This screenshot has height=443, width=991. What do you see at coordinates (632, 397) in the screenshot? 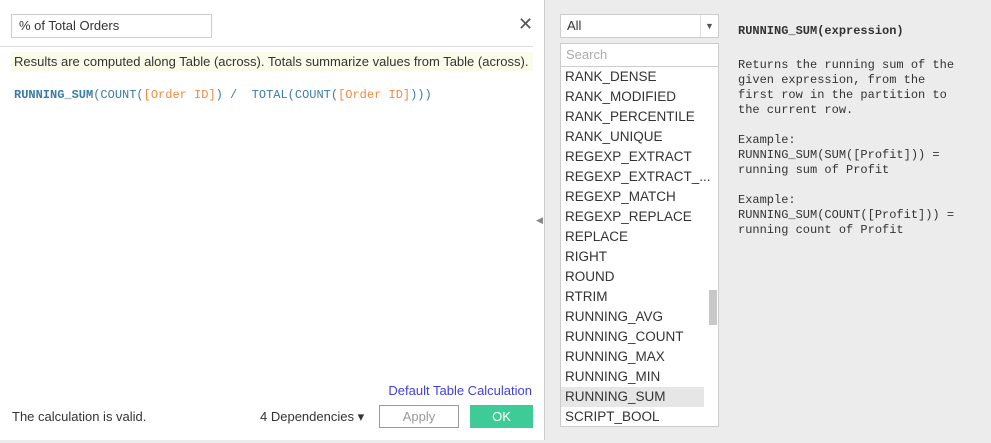
I see `function-list-item: RUNNING_SUM` at bounding box center [632, 397].